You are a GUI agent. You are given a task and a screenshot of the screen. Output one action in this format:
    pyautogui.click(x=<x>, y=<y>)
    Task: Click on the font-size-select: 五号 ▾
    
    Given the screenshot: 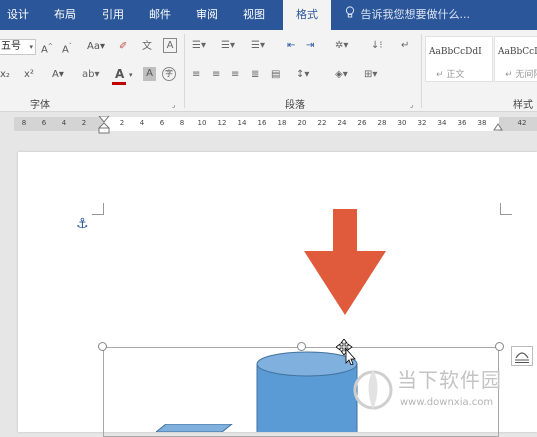 What is the action you would take?
    pyautogui.click(x=18, y=47)
    